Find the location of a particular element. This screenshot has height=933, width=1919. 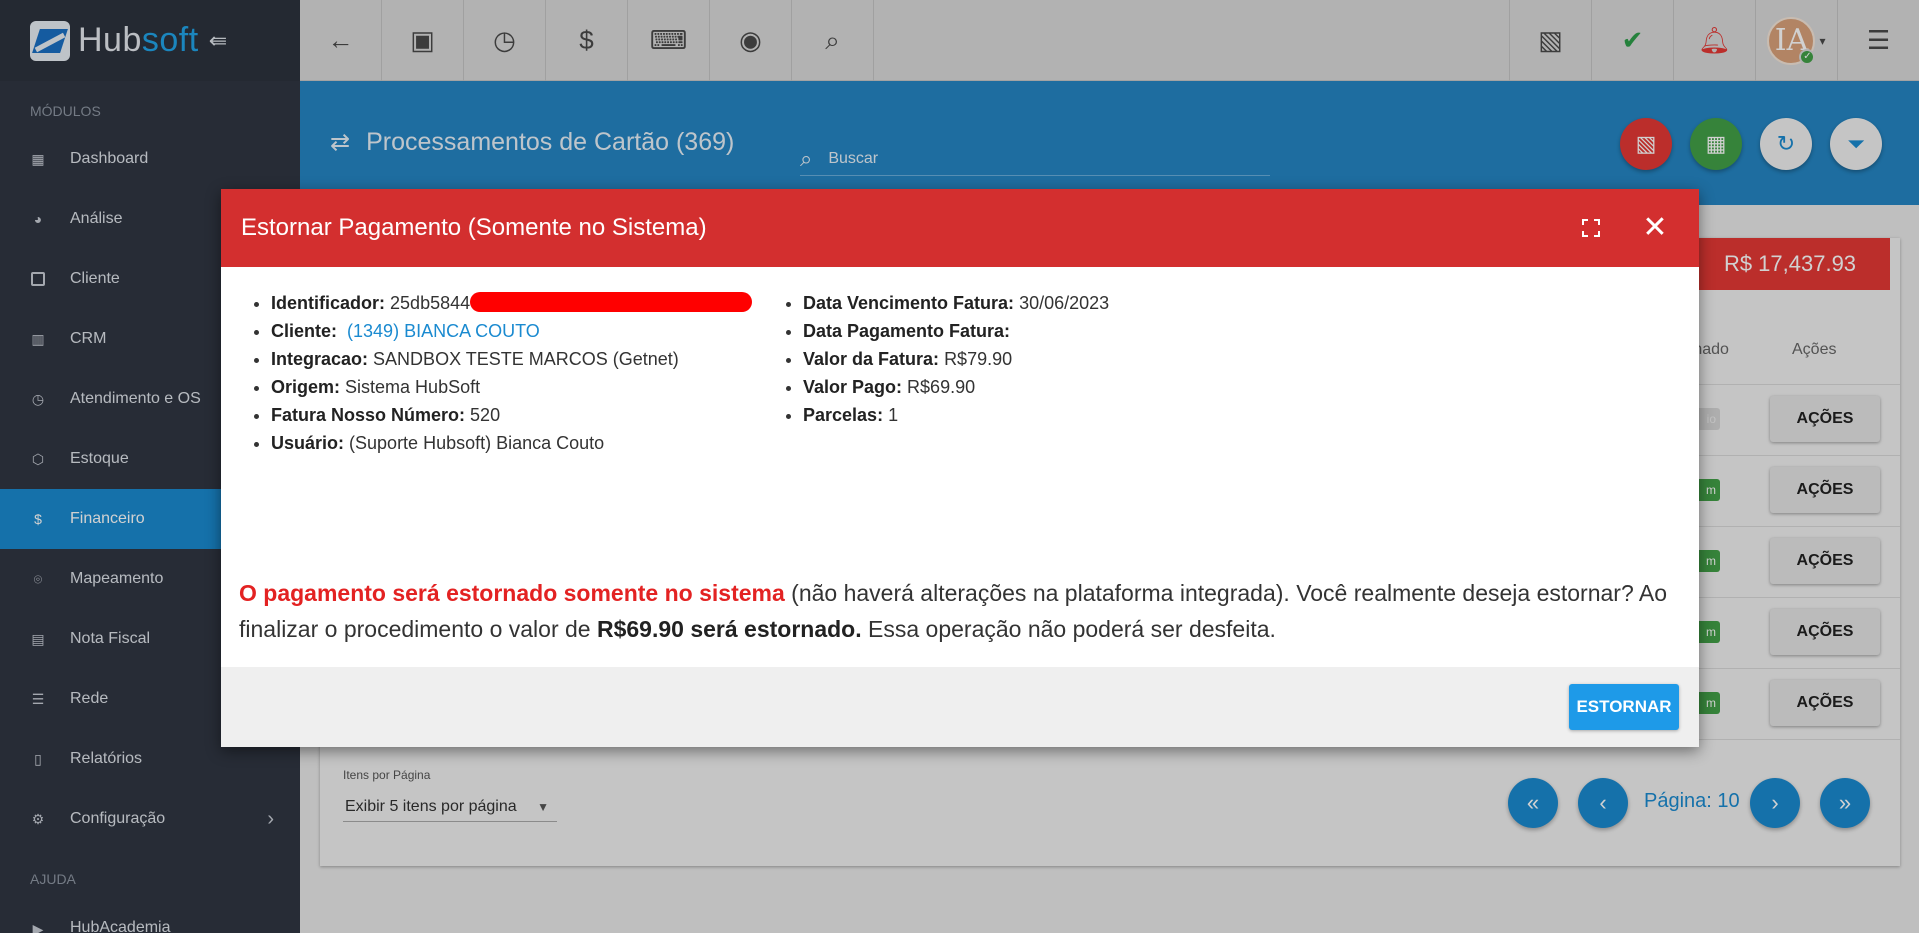

identificador-value: 25db5844 is located at coordinates (430, 303).